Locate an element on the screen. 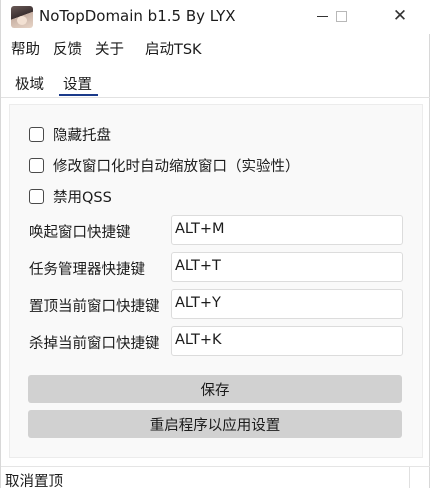  status-divider is located at coordinates (409, 477).